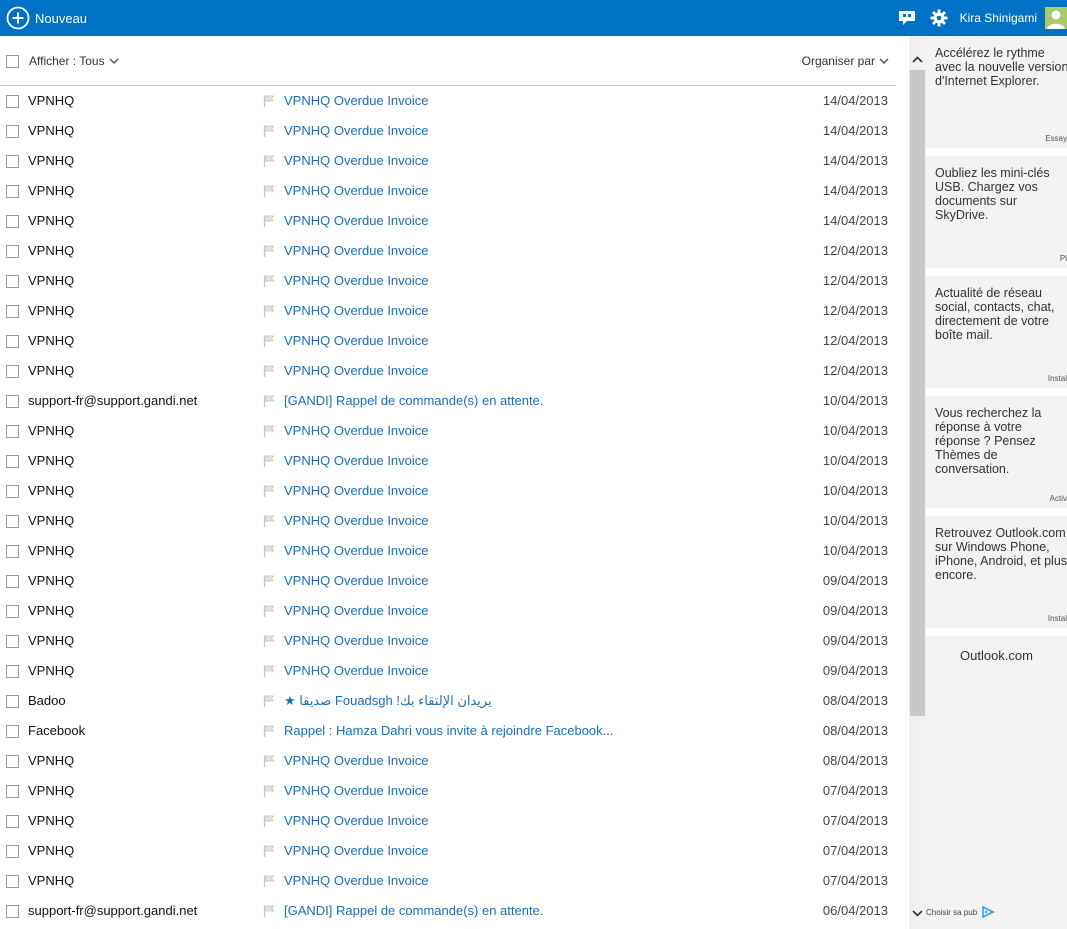 Image resolution: width=1067 pixels, height=929 pixels. What do you see at coordinates (998, 18) in the screenshot?
I see `account-name: Kira Shinigami` at bounding box center [998, 18].